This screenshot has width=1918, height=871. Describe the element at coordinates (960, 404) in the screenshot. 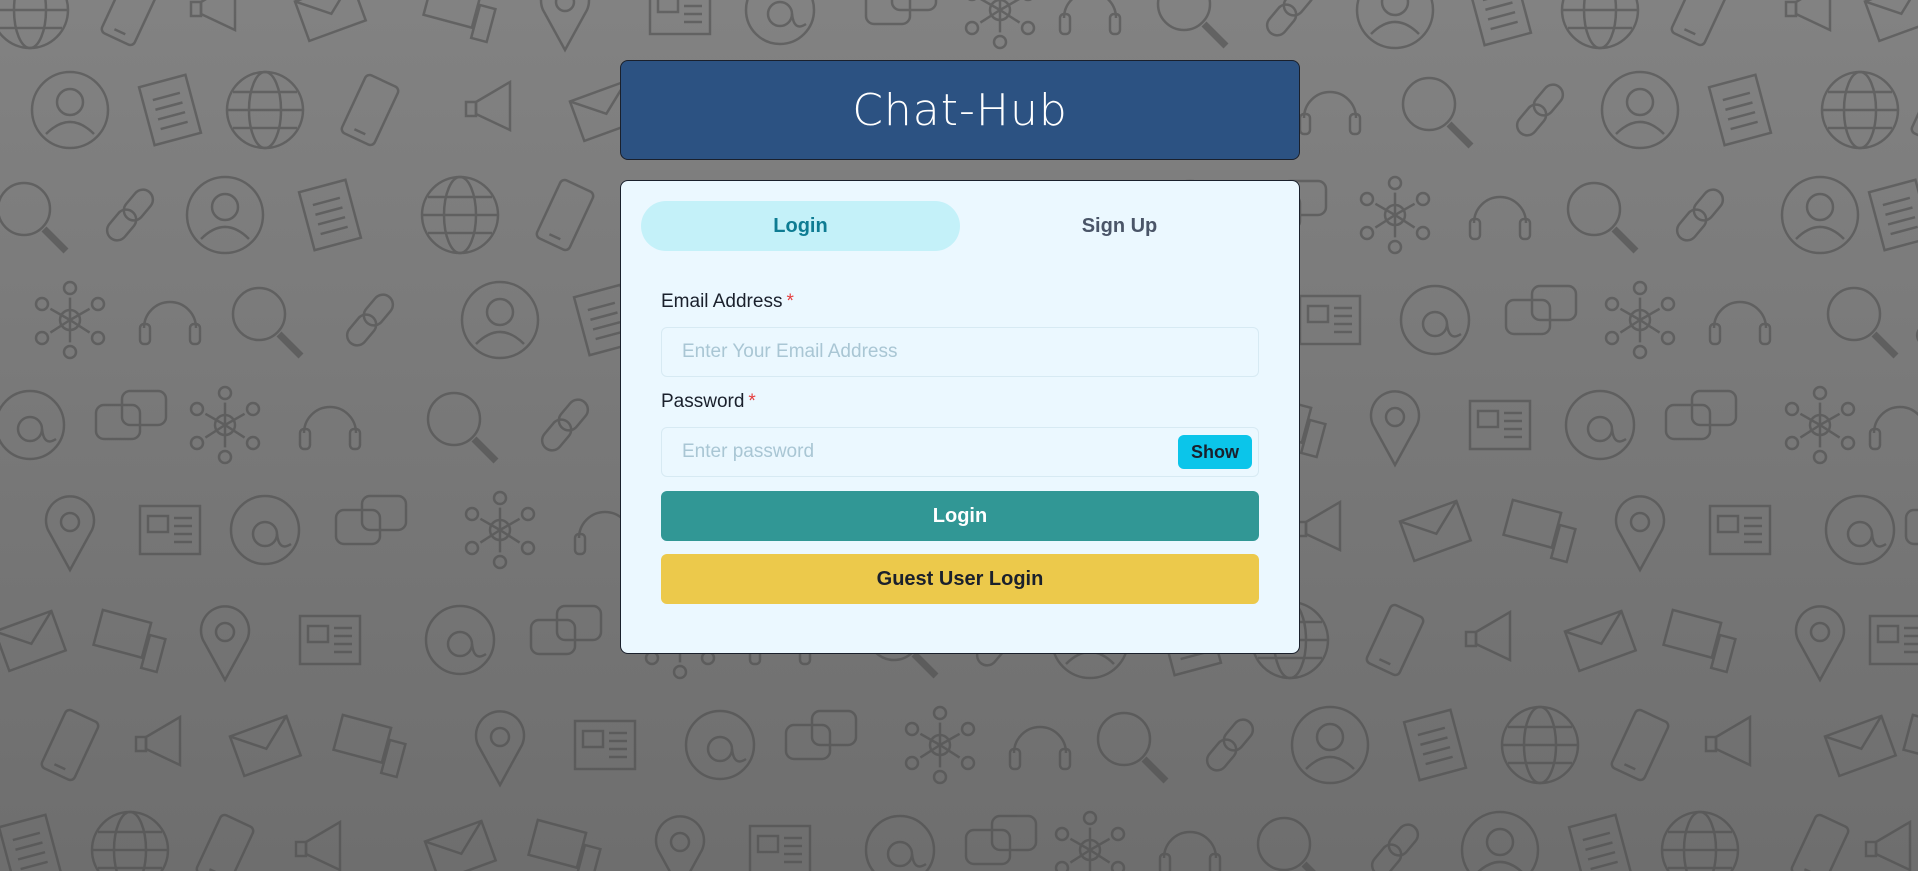

I see `password-label: Password *` at that location.